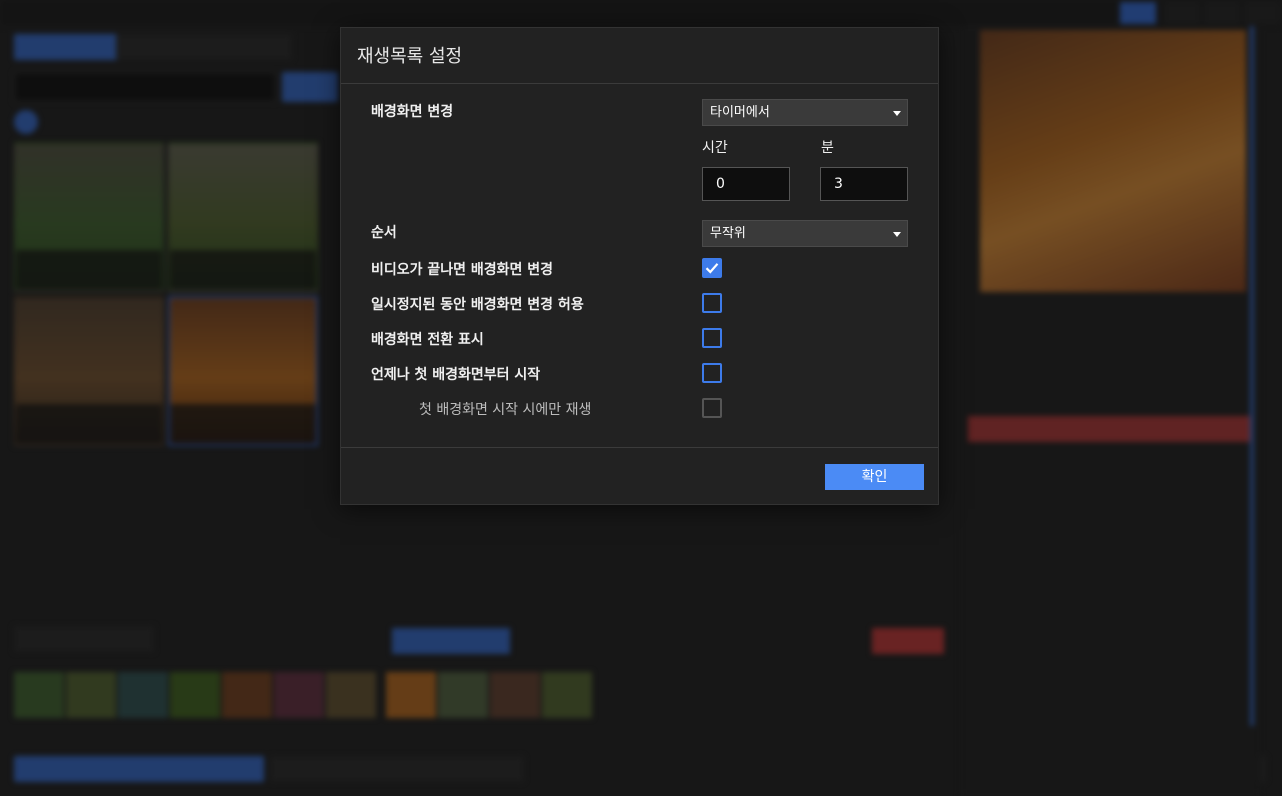 The image size is (1282, 796). What do you see at coordinates (746, 184) in the screenshot?
I see `hours-input: 0` at bounding box center [746, 184].